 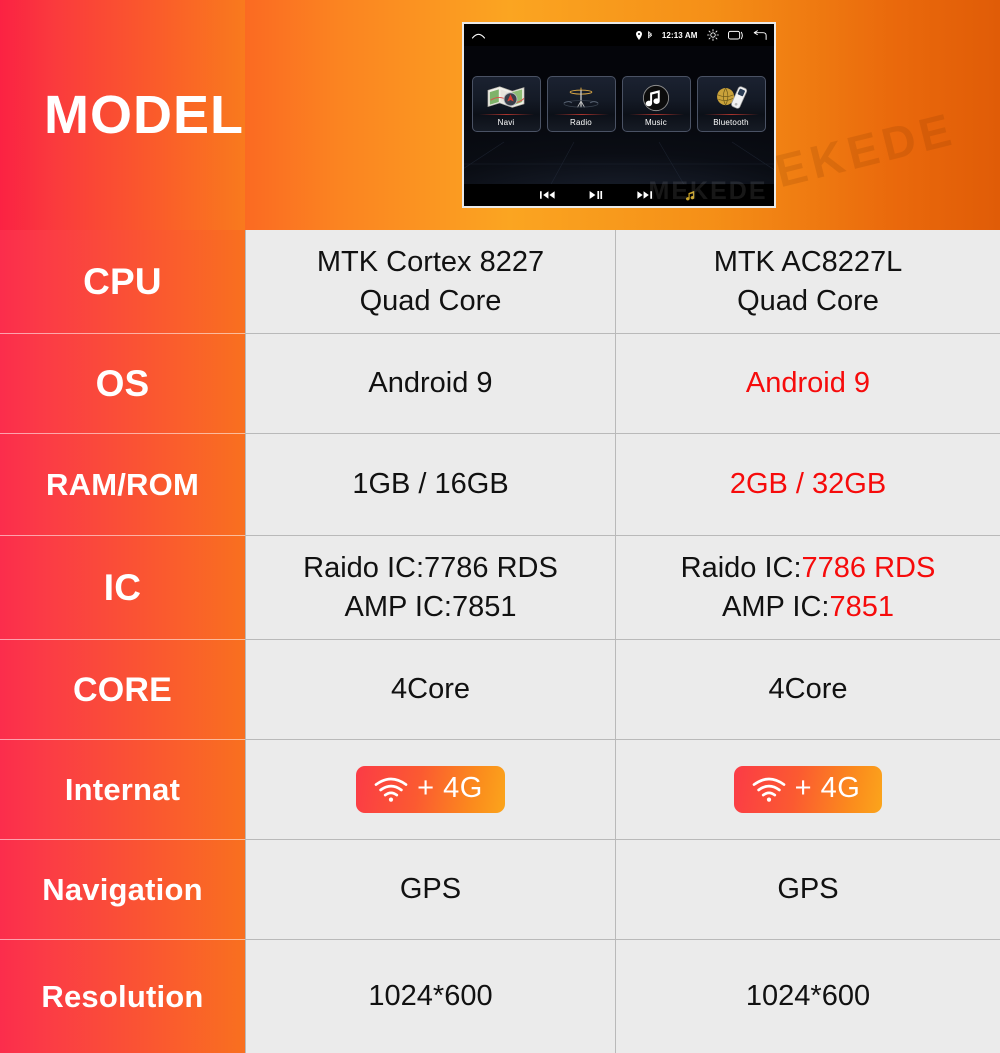 I want to click on row-label-text: CPU, so click(x=122, y=281).